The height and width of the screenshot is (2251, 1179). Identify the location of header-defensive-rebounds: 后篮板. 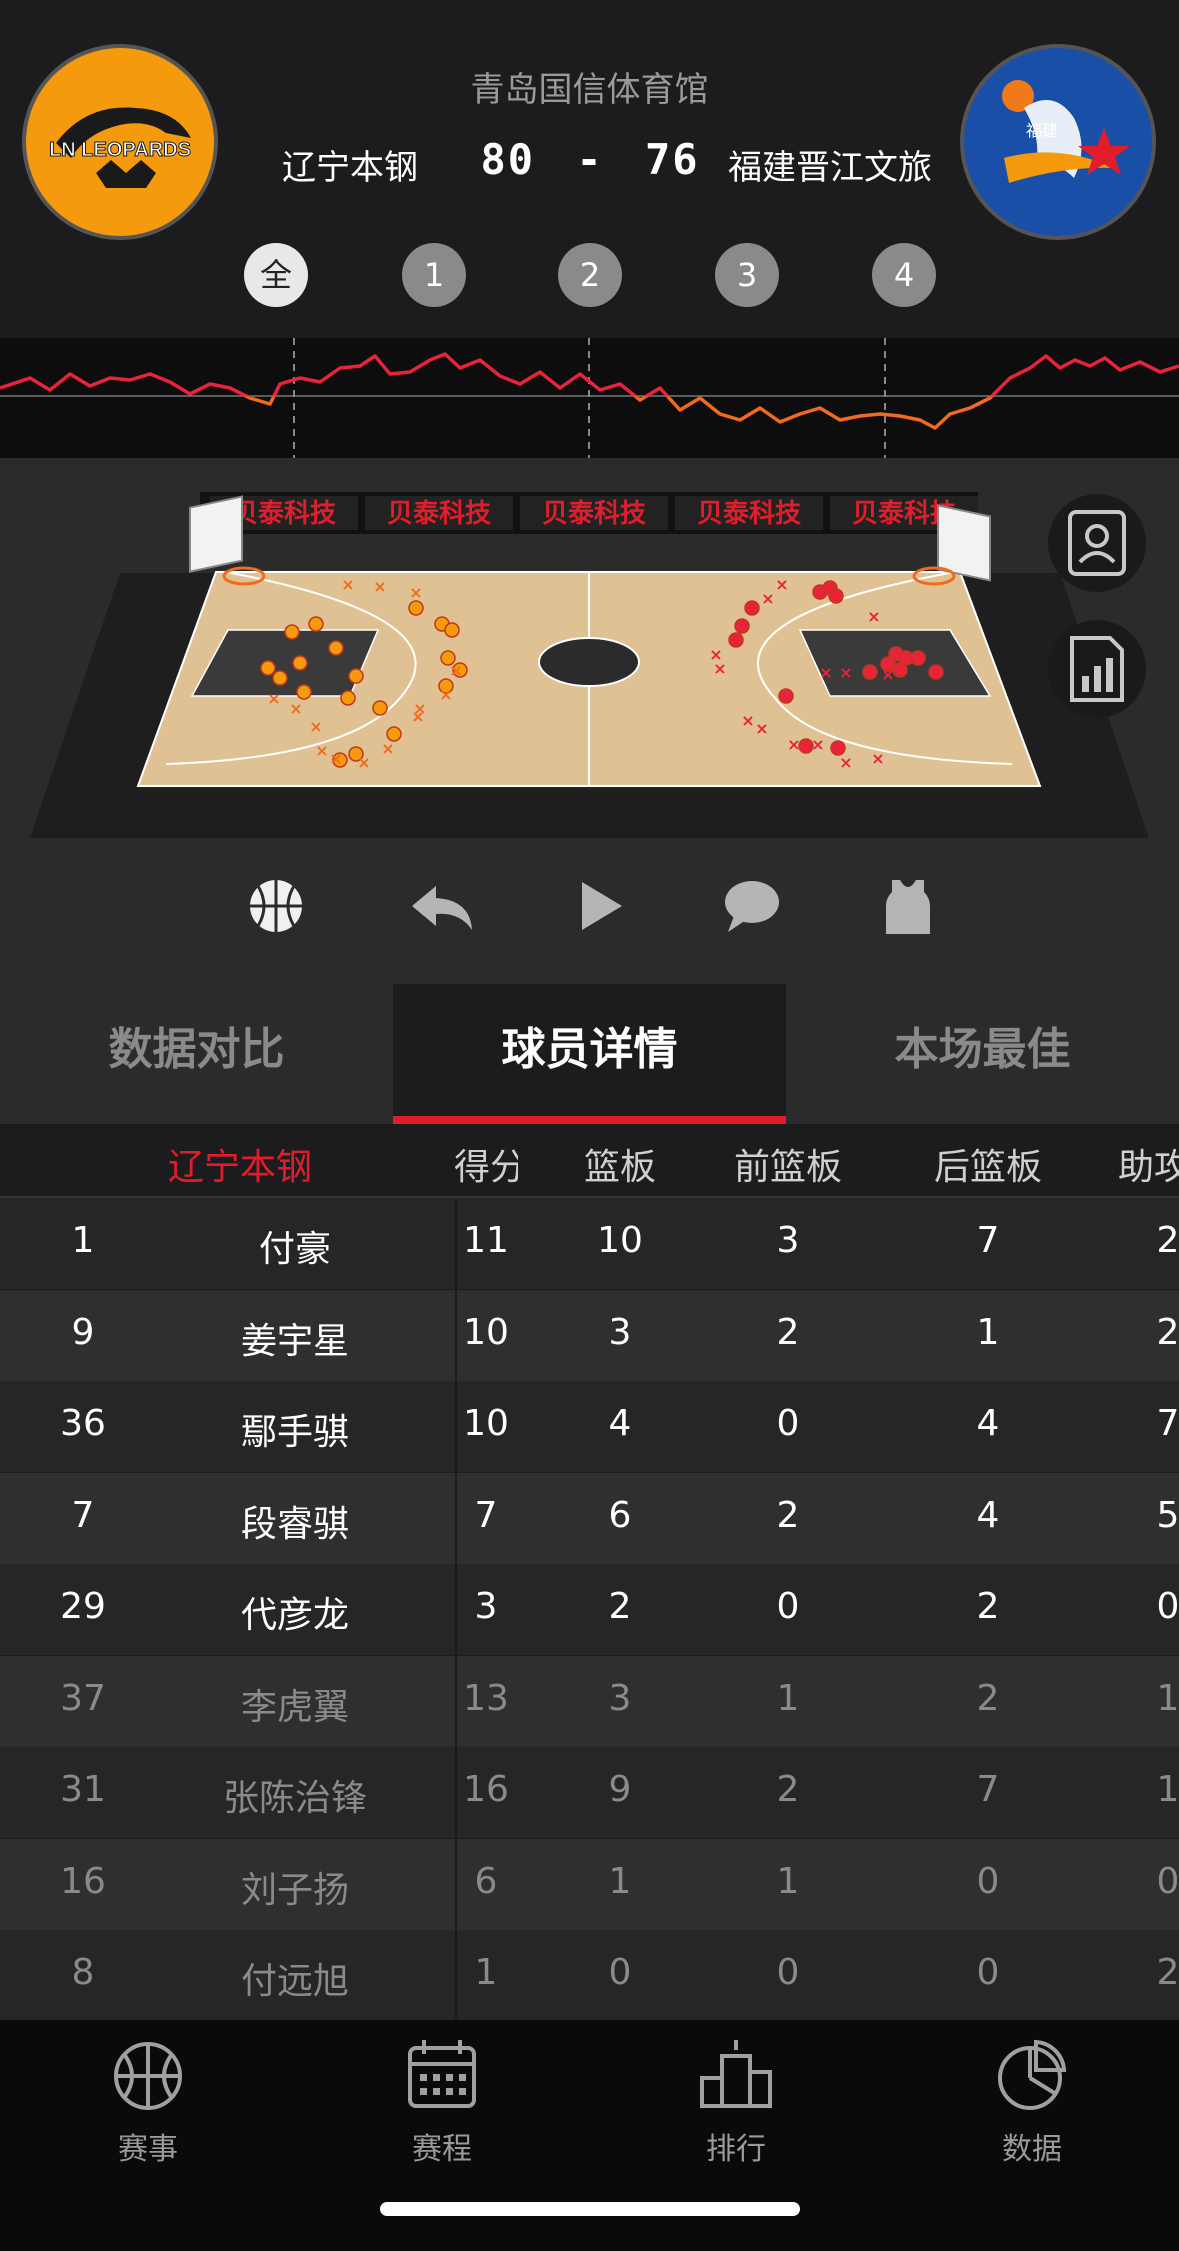
(988, 1164).